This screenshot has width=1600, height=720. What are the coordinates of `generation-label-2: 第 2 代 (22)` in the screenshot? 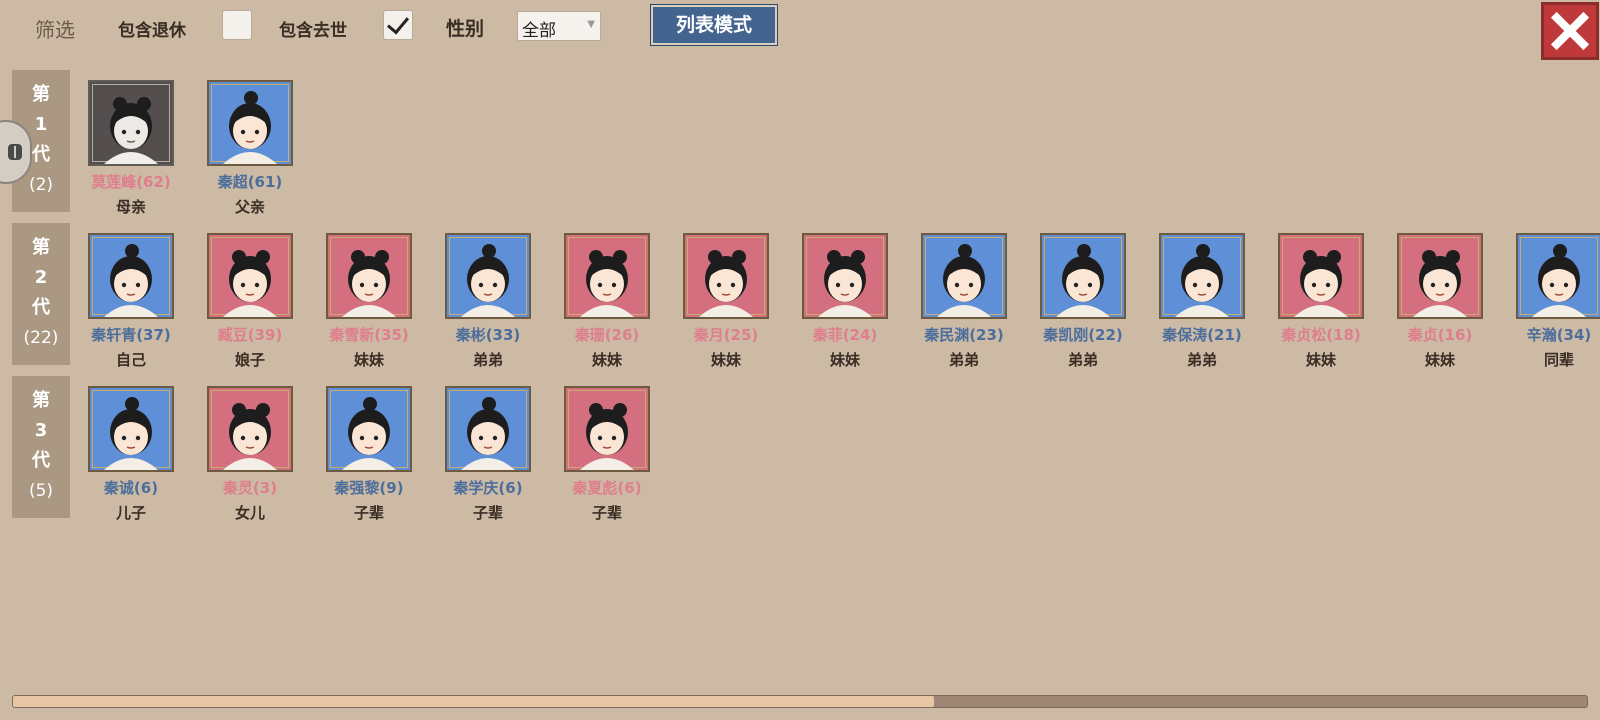 It's located at (41, 294).